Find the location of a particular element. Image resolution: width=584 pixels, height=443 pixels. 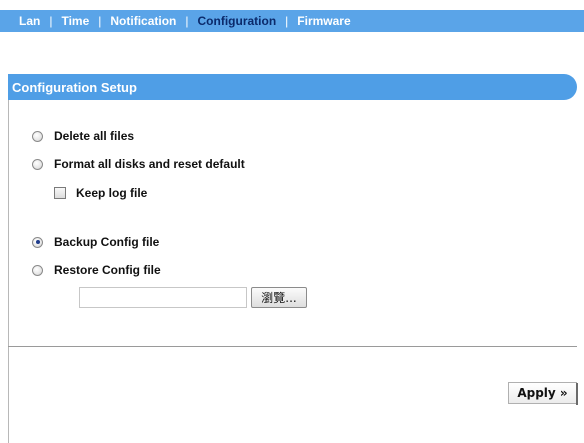

restore-radio is located at coordinates (37, 270).